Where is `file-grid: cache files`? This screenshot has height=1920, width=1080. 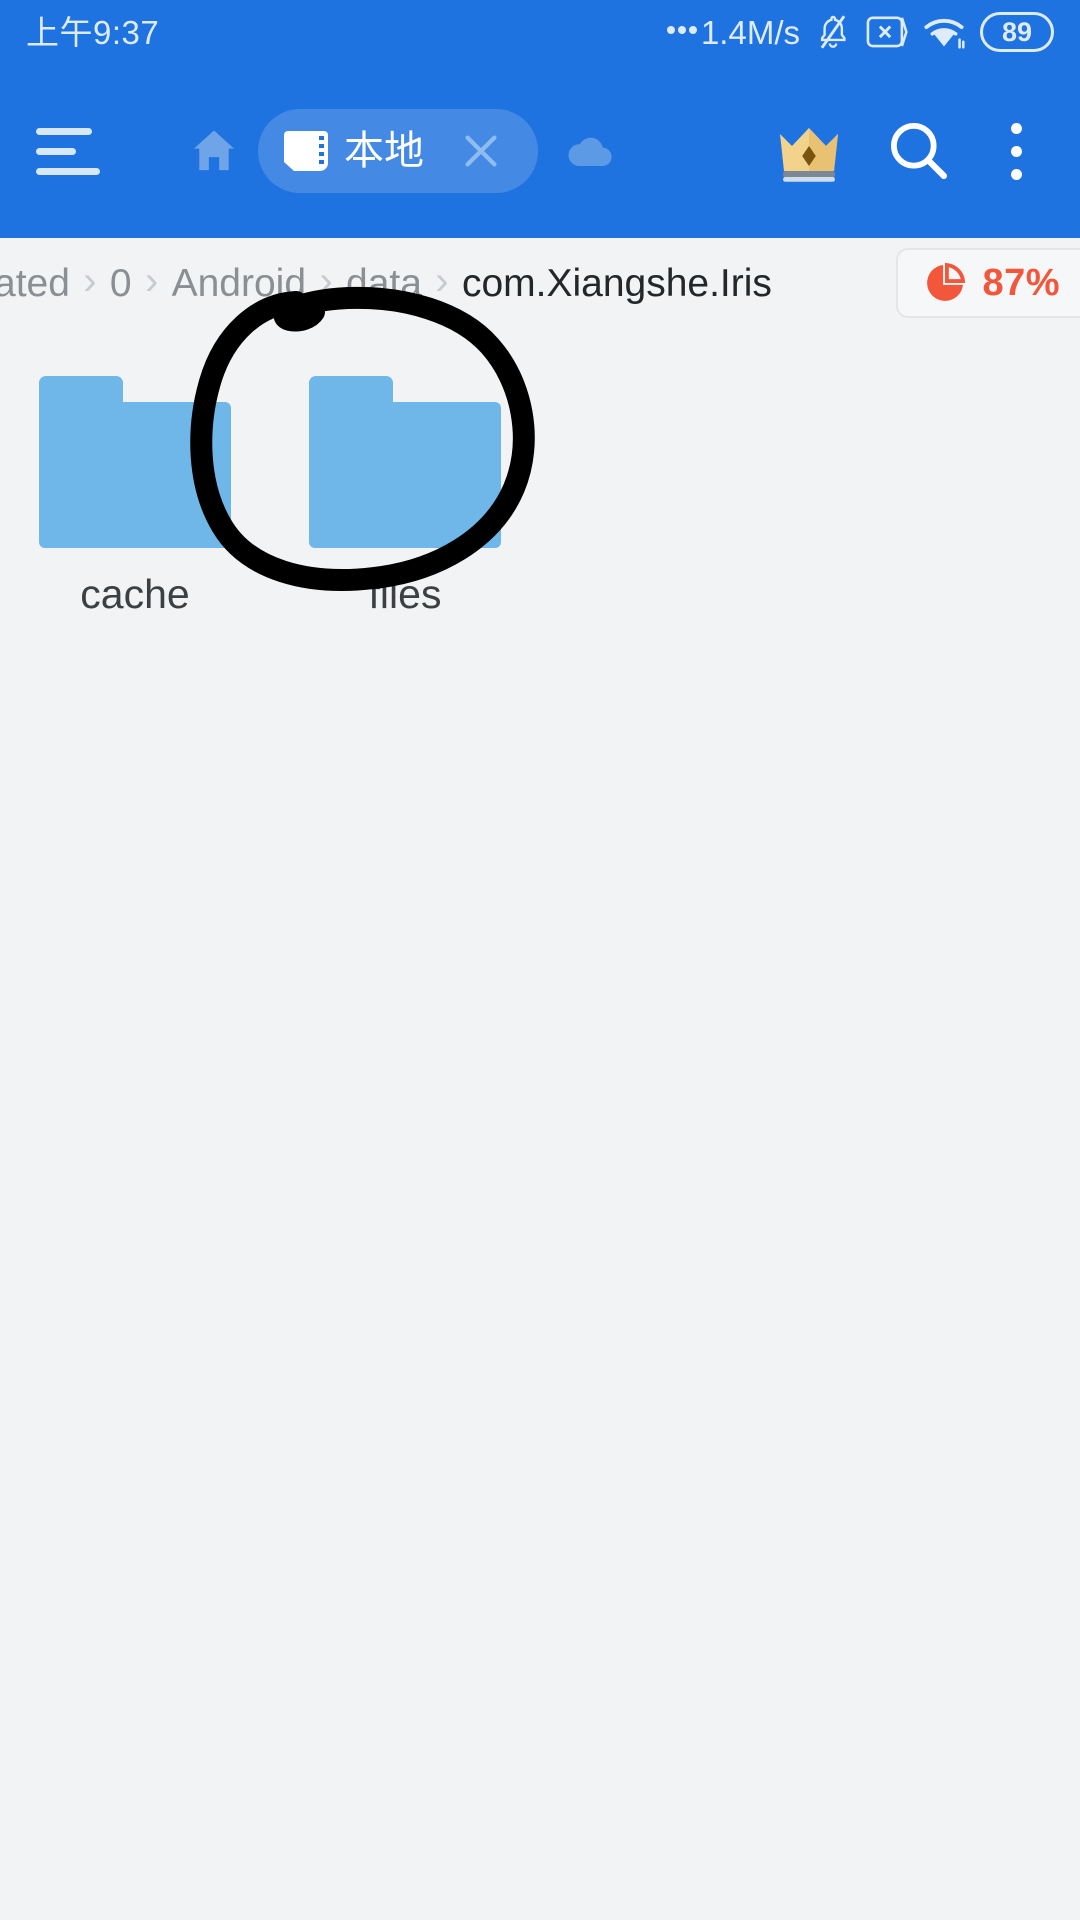 file-grid: cache files is located at coordinates (540, 487).